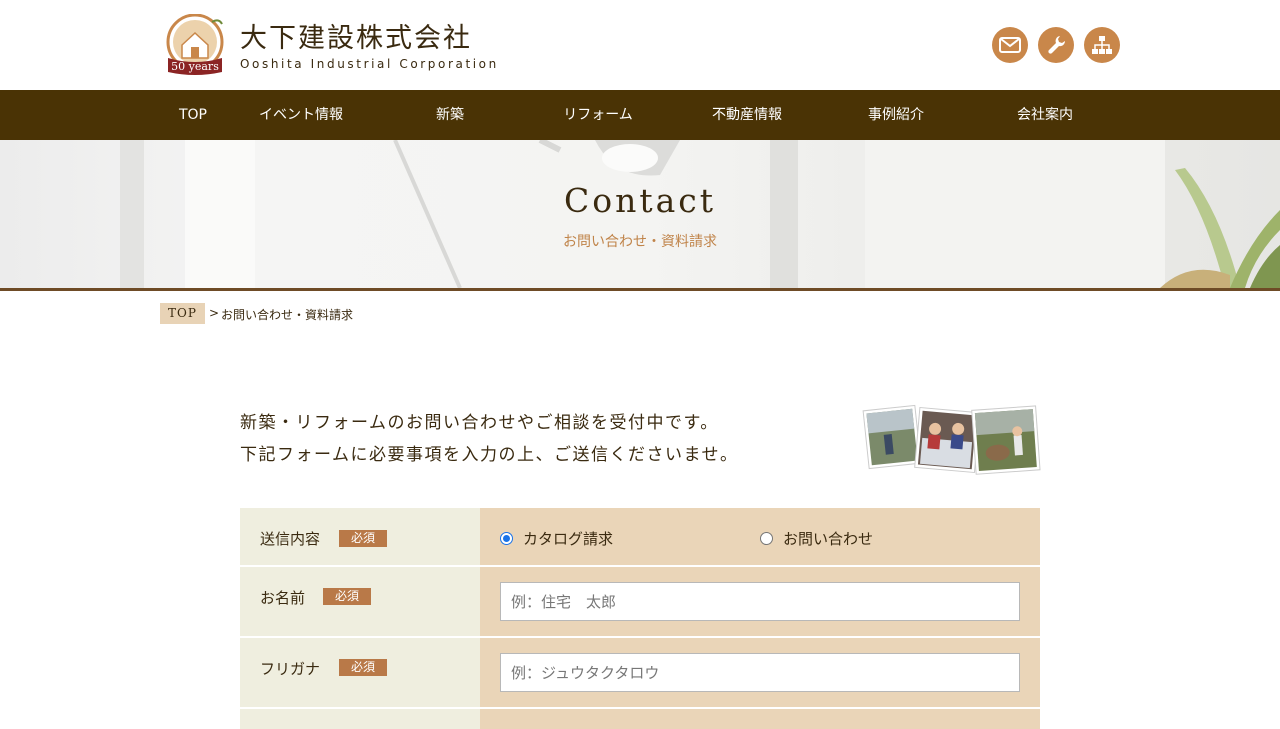  I want to click on logo-badge-text: 50 years, so click(195, 66).